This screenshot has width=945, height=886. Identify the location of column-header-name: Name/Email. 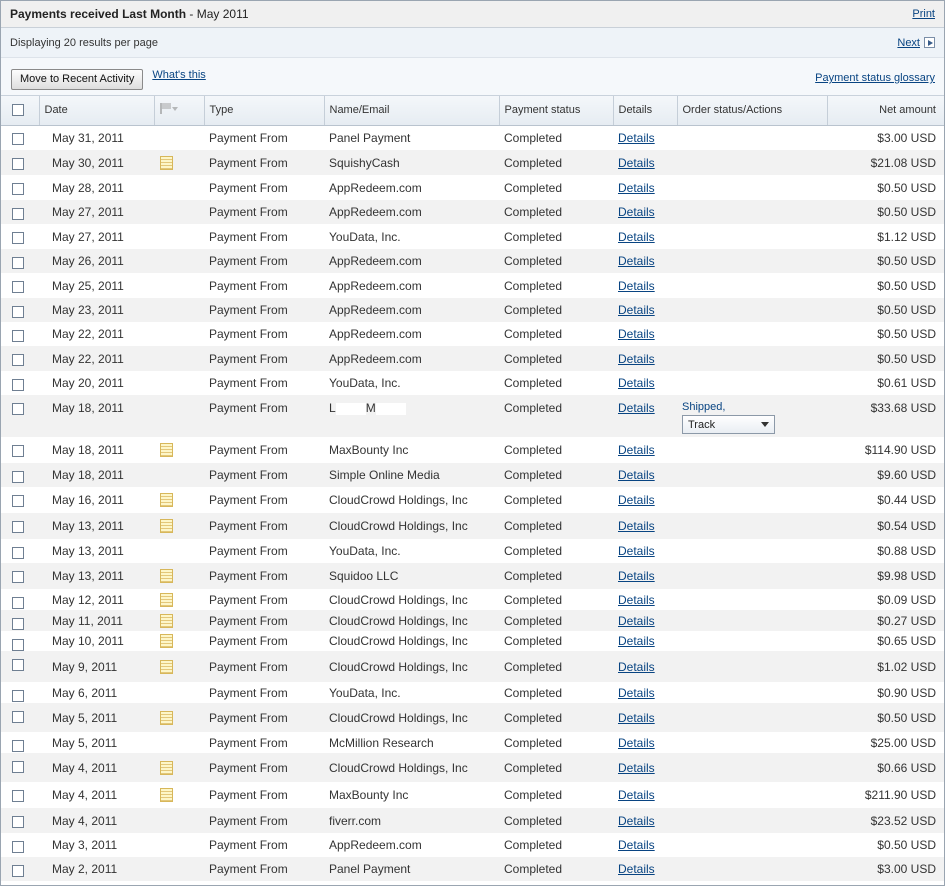
(412, 111).